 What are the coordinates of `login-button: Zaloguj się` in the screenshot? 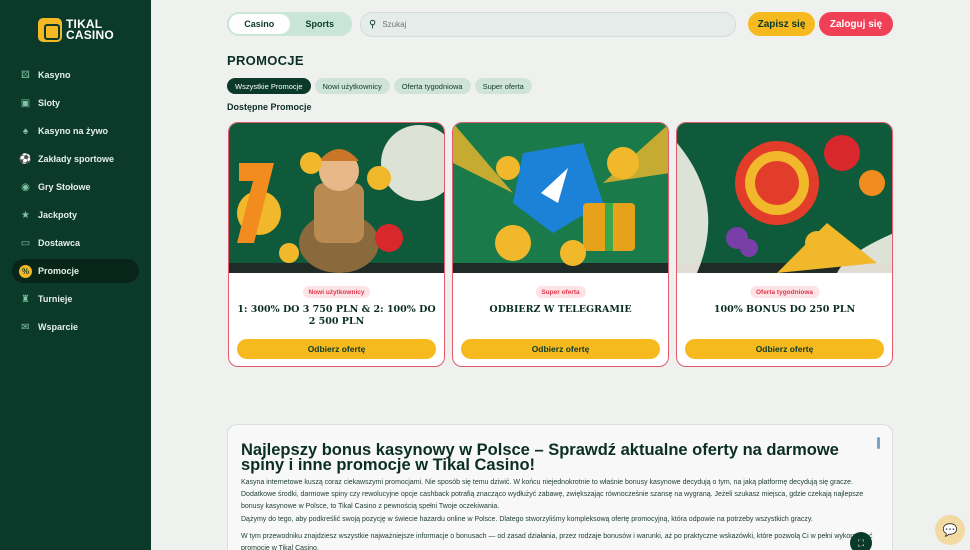 It's located at (856, 24).